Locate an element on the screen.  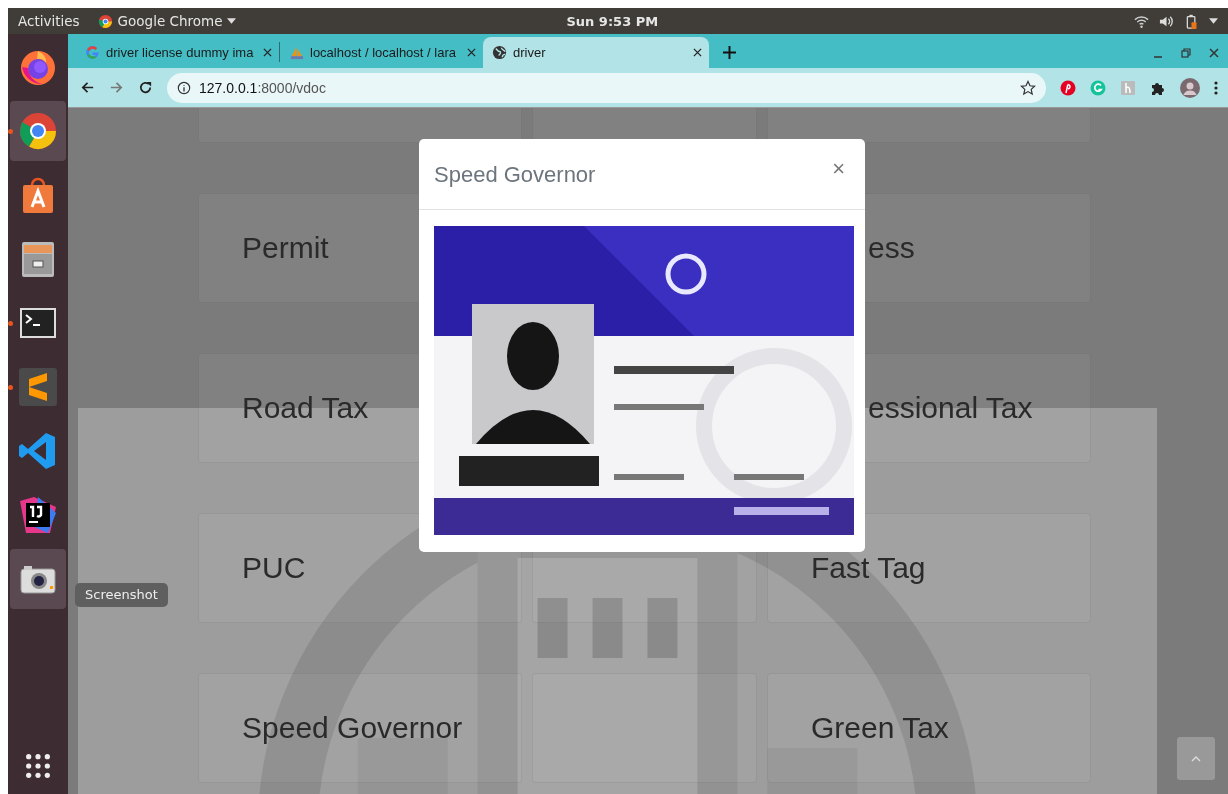
new-tab-icon is located at coordinates (729, 52).